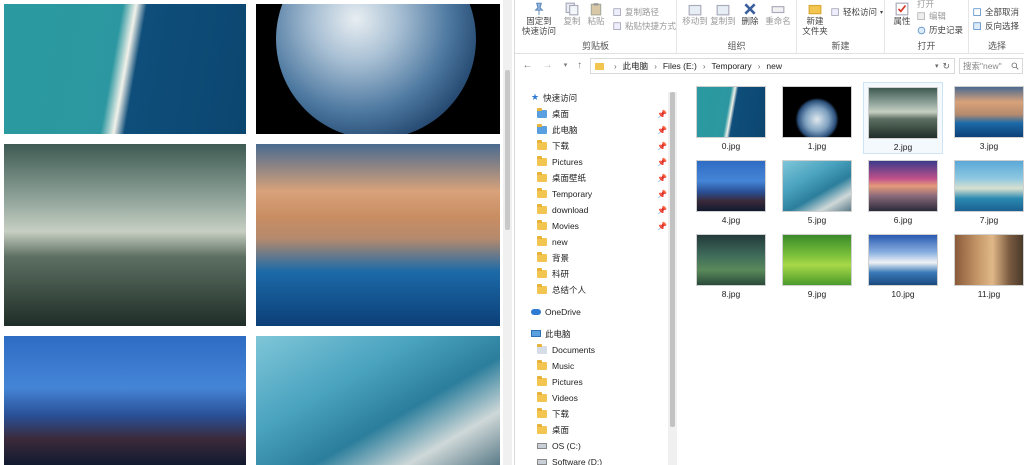 This screenshot has height=465, width=1024. Describe the element at coordinates (612, 445) in the screenshot. I see `nav-pc-drive-c: OS (C:)` at that location.